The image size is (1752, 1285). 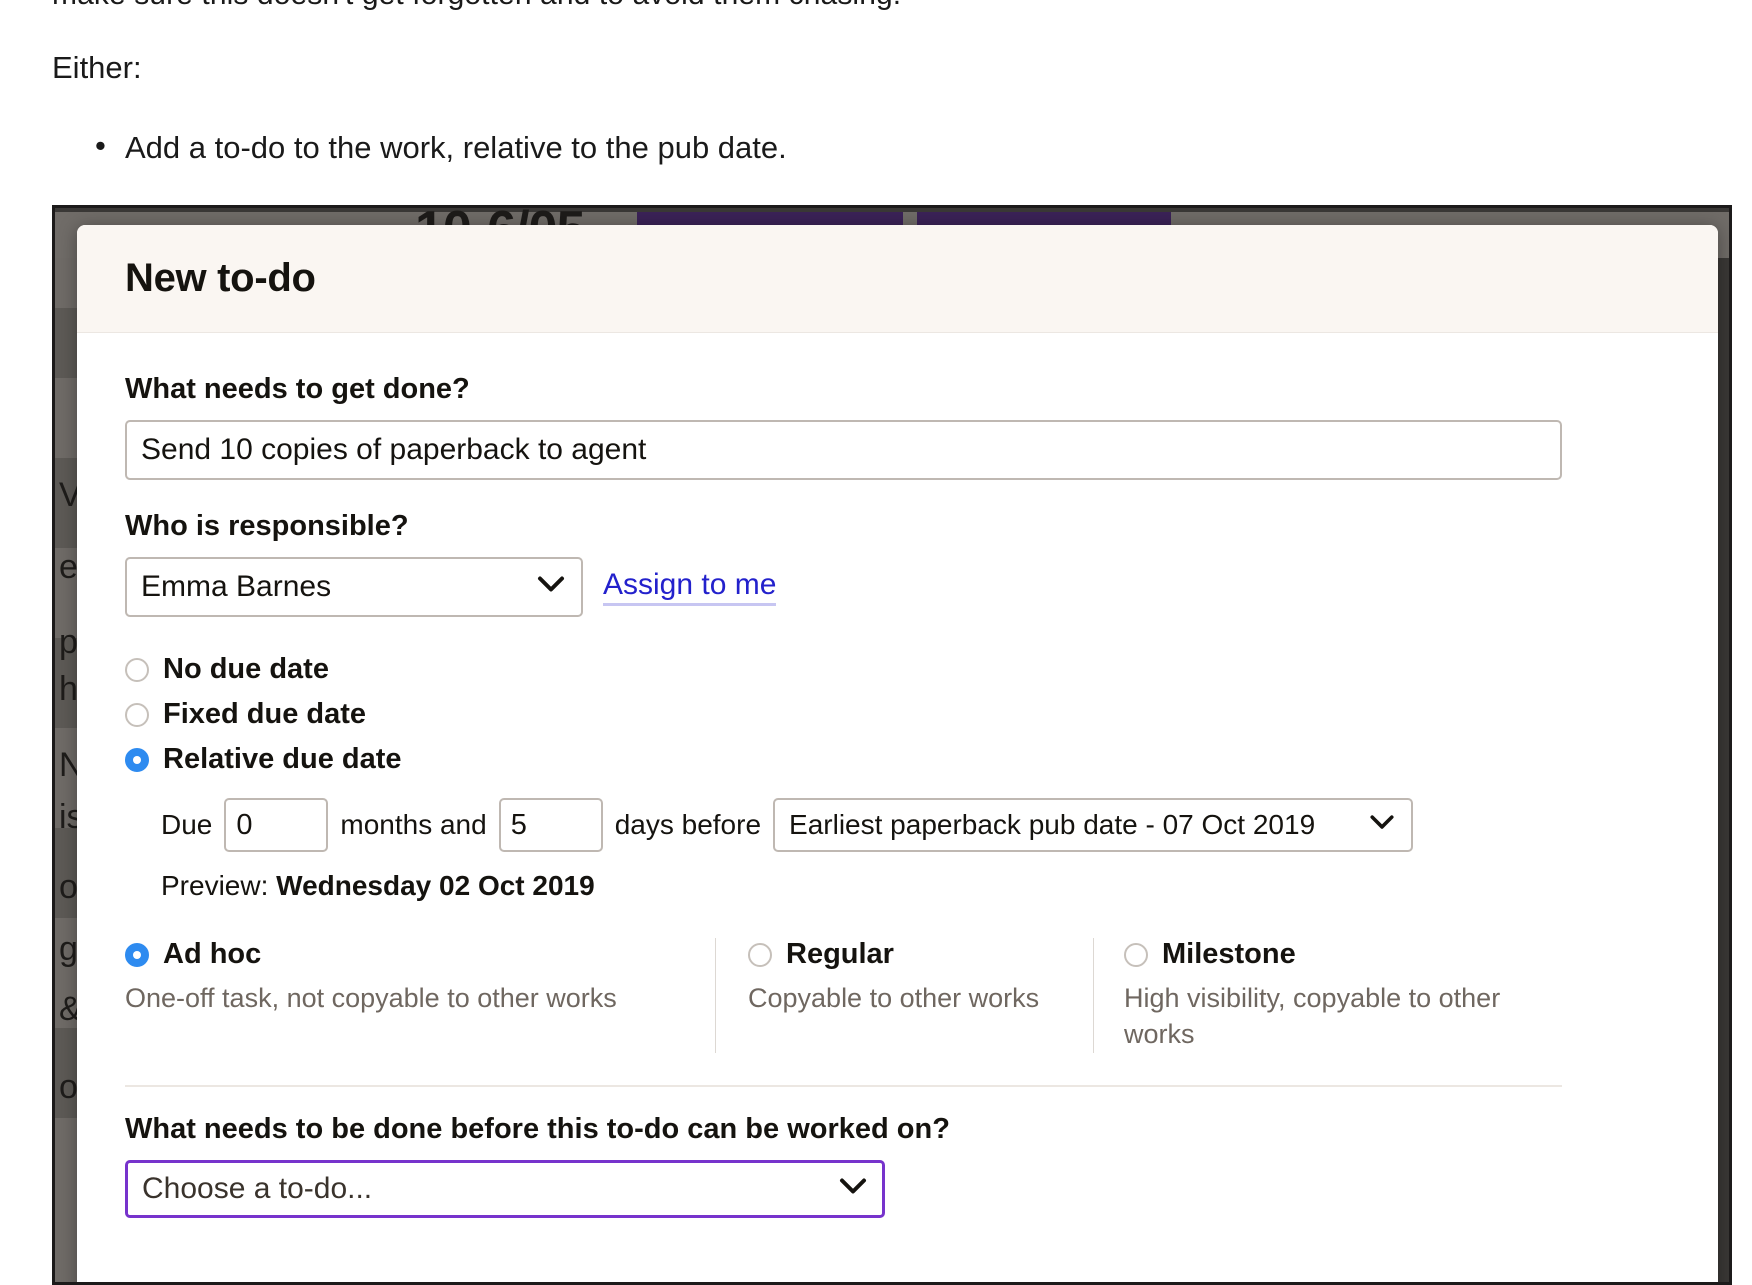 What do you see at coordinates (137, 714) in the screenshot?
I see `radio-icon-fixed-due-date` at bounding box center [137, 714].